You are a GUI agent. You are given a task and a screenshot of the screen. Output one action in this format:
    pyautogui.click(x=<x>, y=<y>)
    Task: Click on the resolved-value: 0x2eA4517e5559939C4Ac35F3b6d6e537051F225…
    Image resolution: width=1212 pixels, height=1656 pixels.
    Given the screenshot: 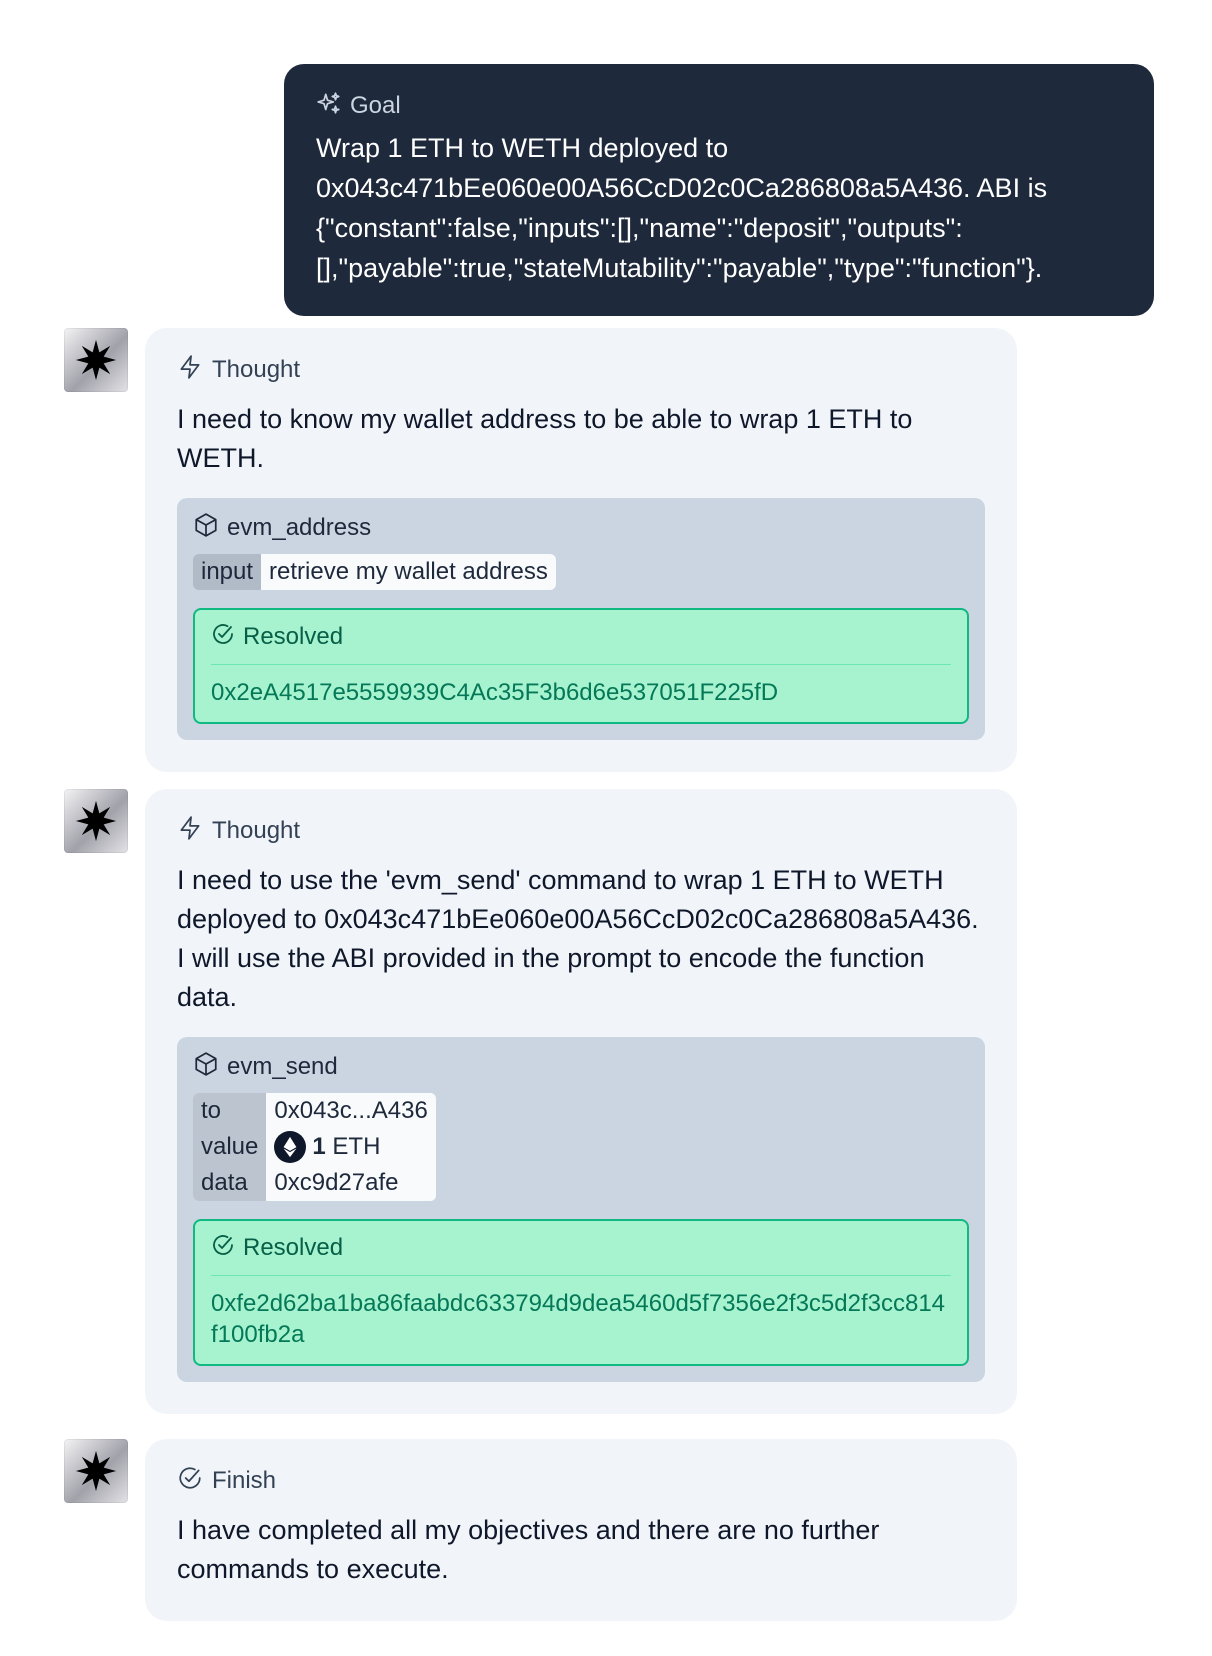 What is the action you would take?
    pyautogui.click(x=495, y=692)
    